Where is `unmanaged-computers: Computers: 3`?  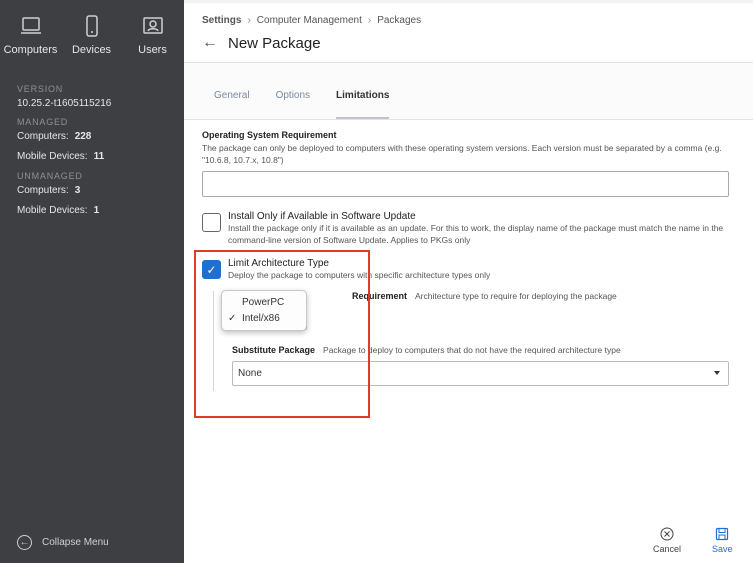
unmanaged-computers: Computers: 3 is located at coordinates (92, 190).